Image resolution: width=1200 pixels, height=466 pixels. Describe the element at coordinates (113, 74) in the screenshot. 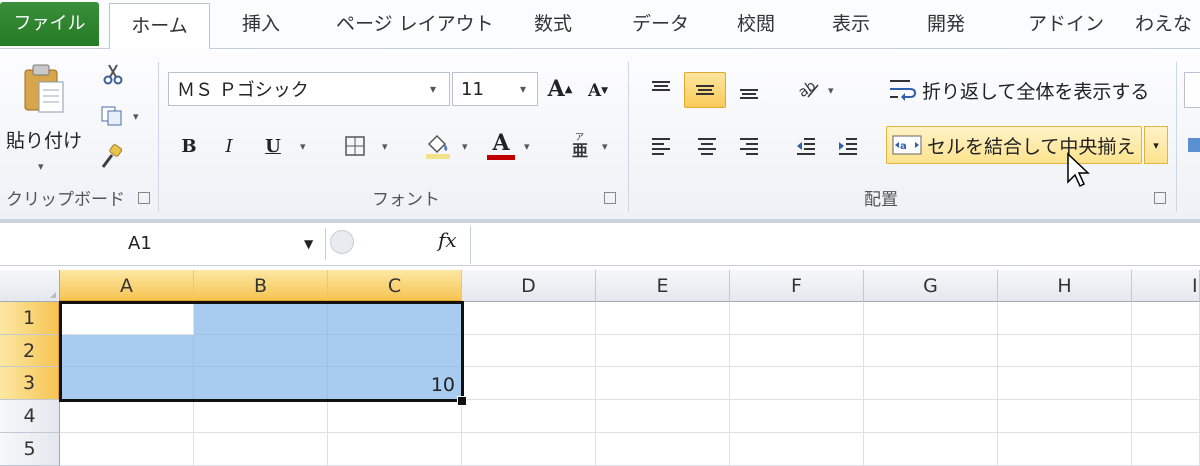

I see `cut-icon` at that location.